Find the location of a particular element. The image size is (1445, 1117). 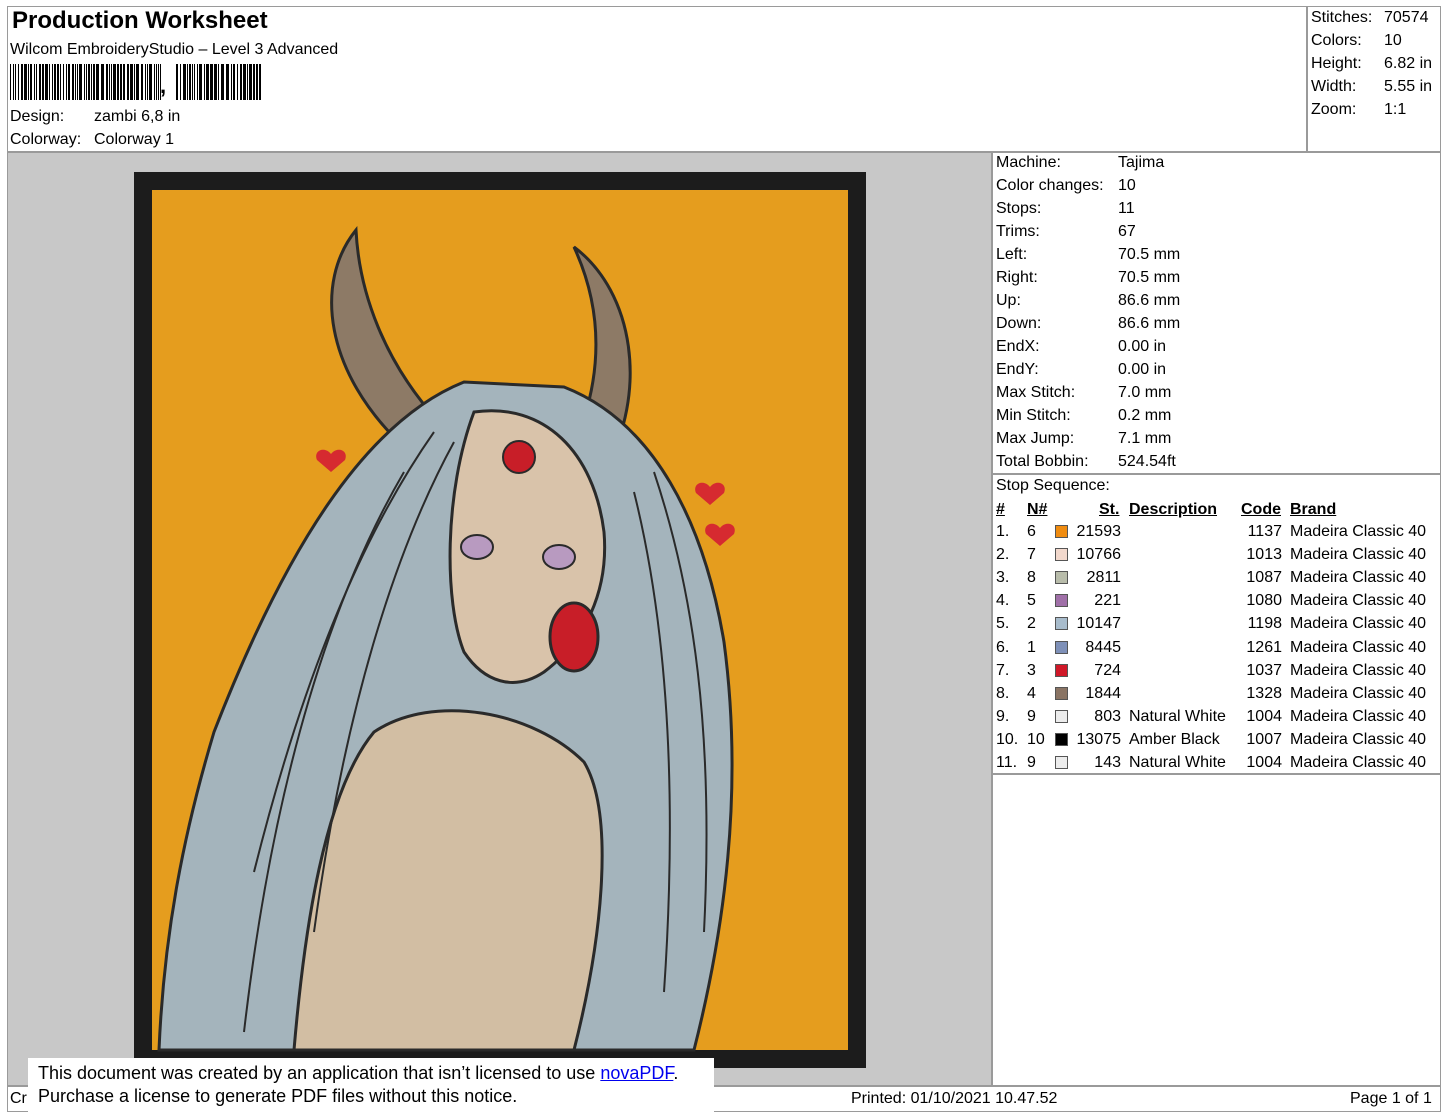

colorway-value: Colorway 1 is located at coordinates (134, 139).